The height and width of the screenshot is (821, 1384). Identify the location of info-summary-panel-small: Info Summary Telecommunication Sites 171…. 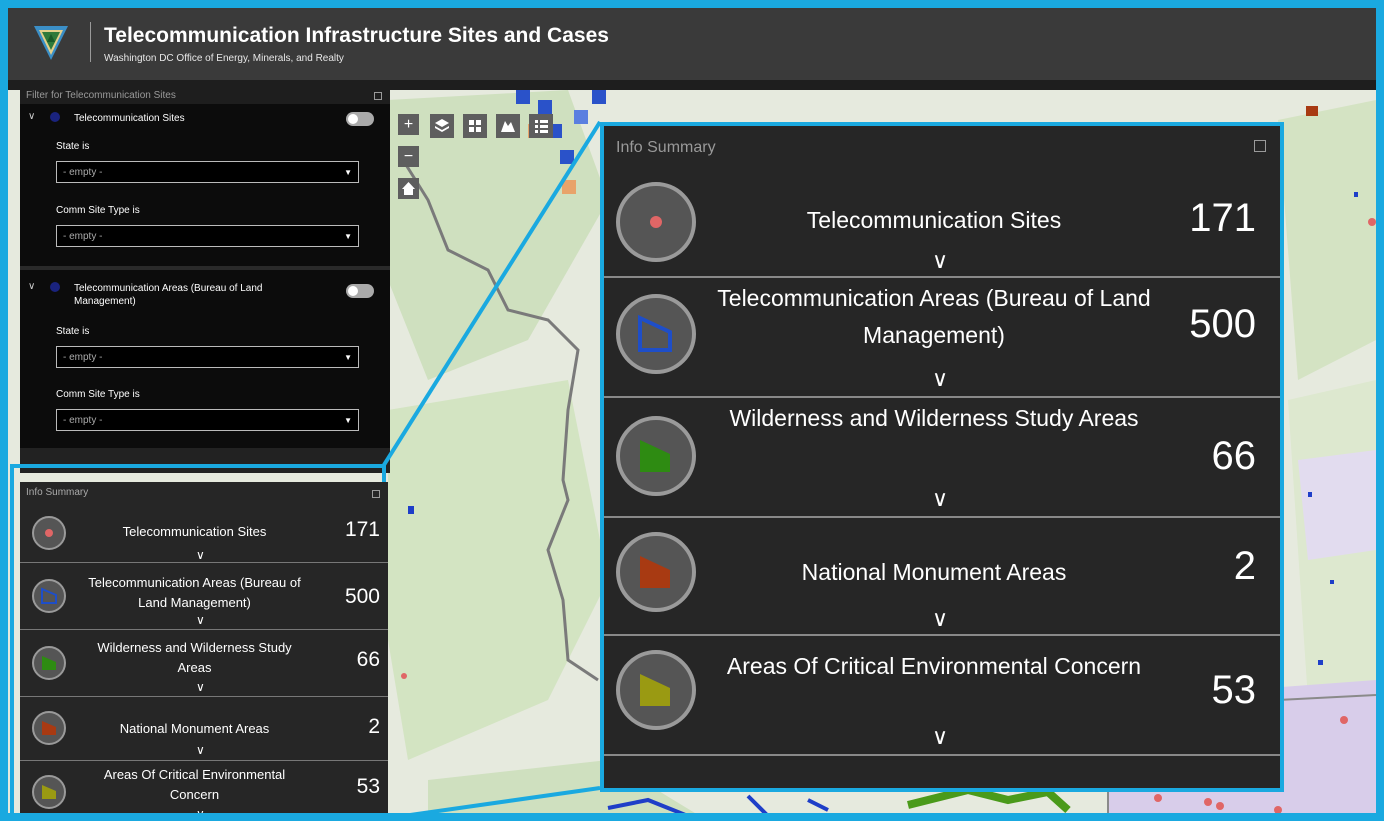
(204, 647).